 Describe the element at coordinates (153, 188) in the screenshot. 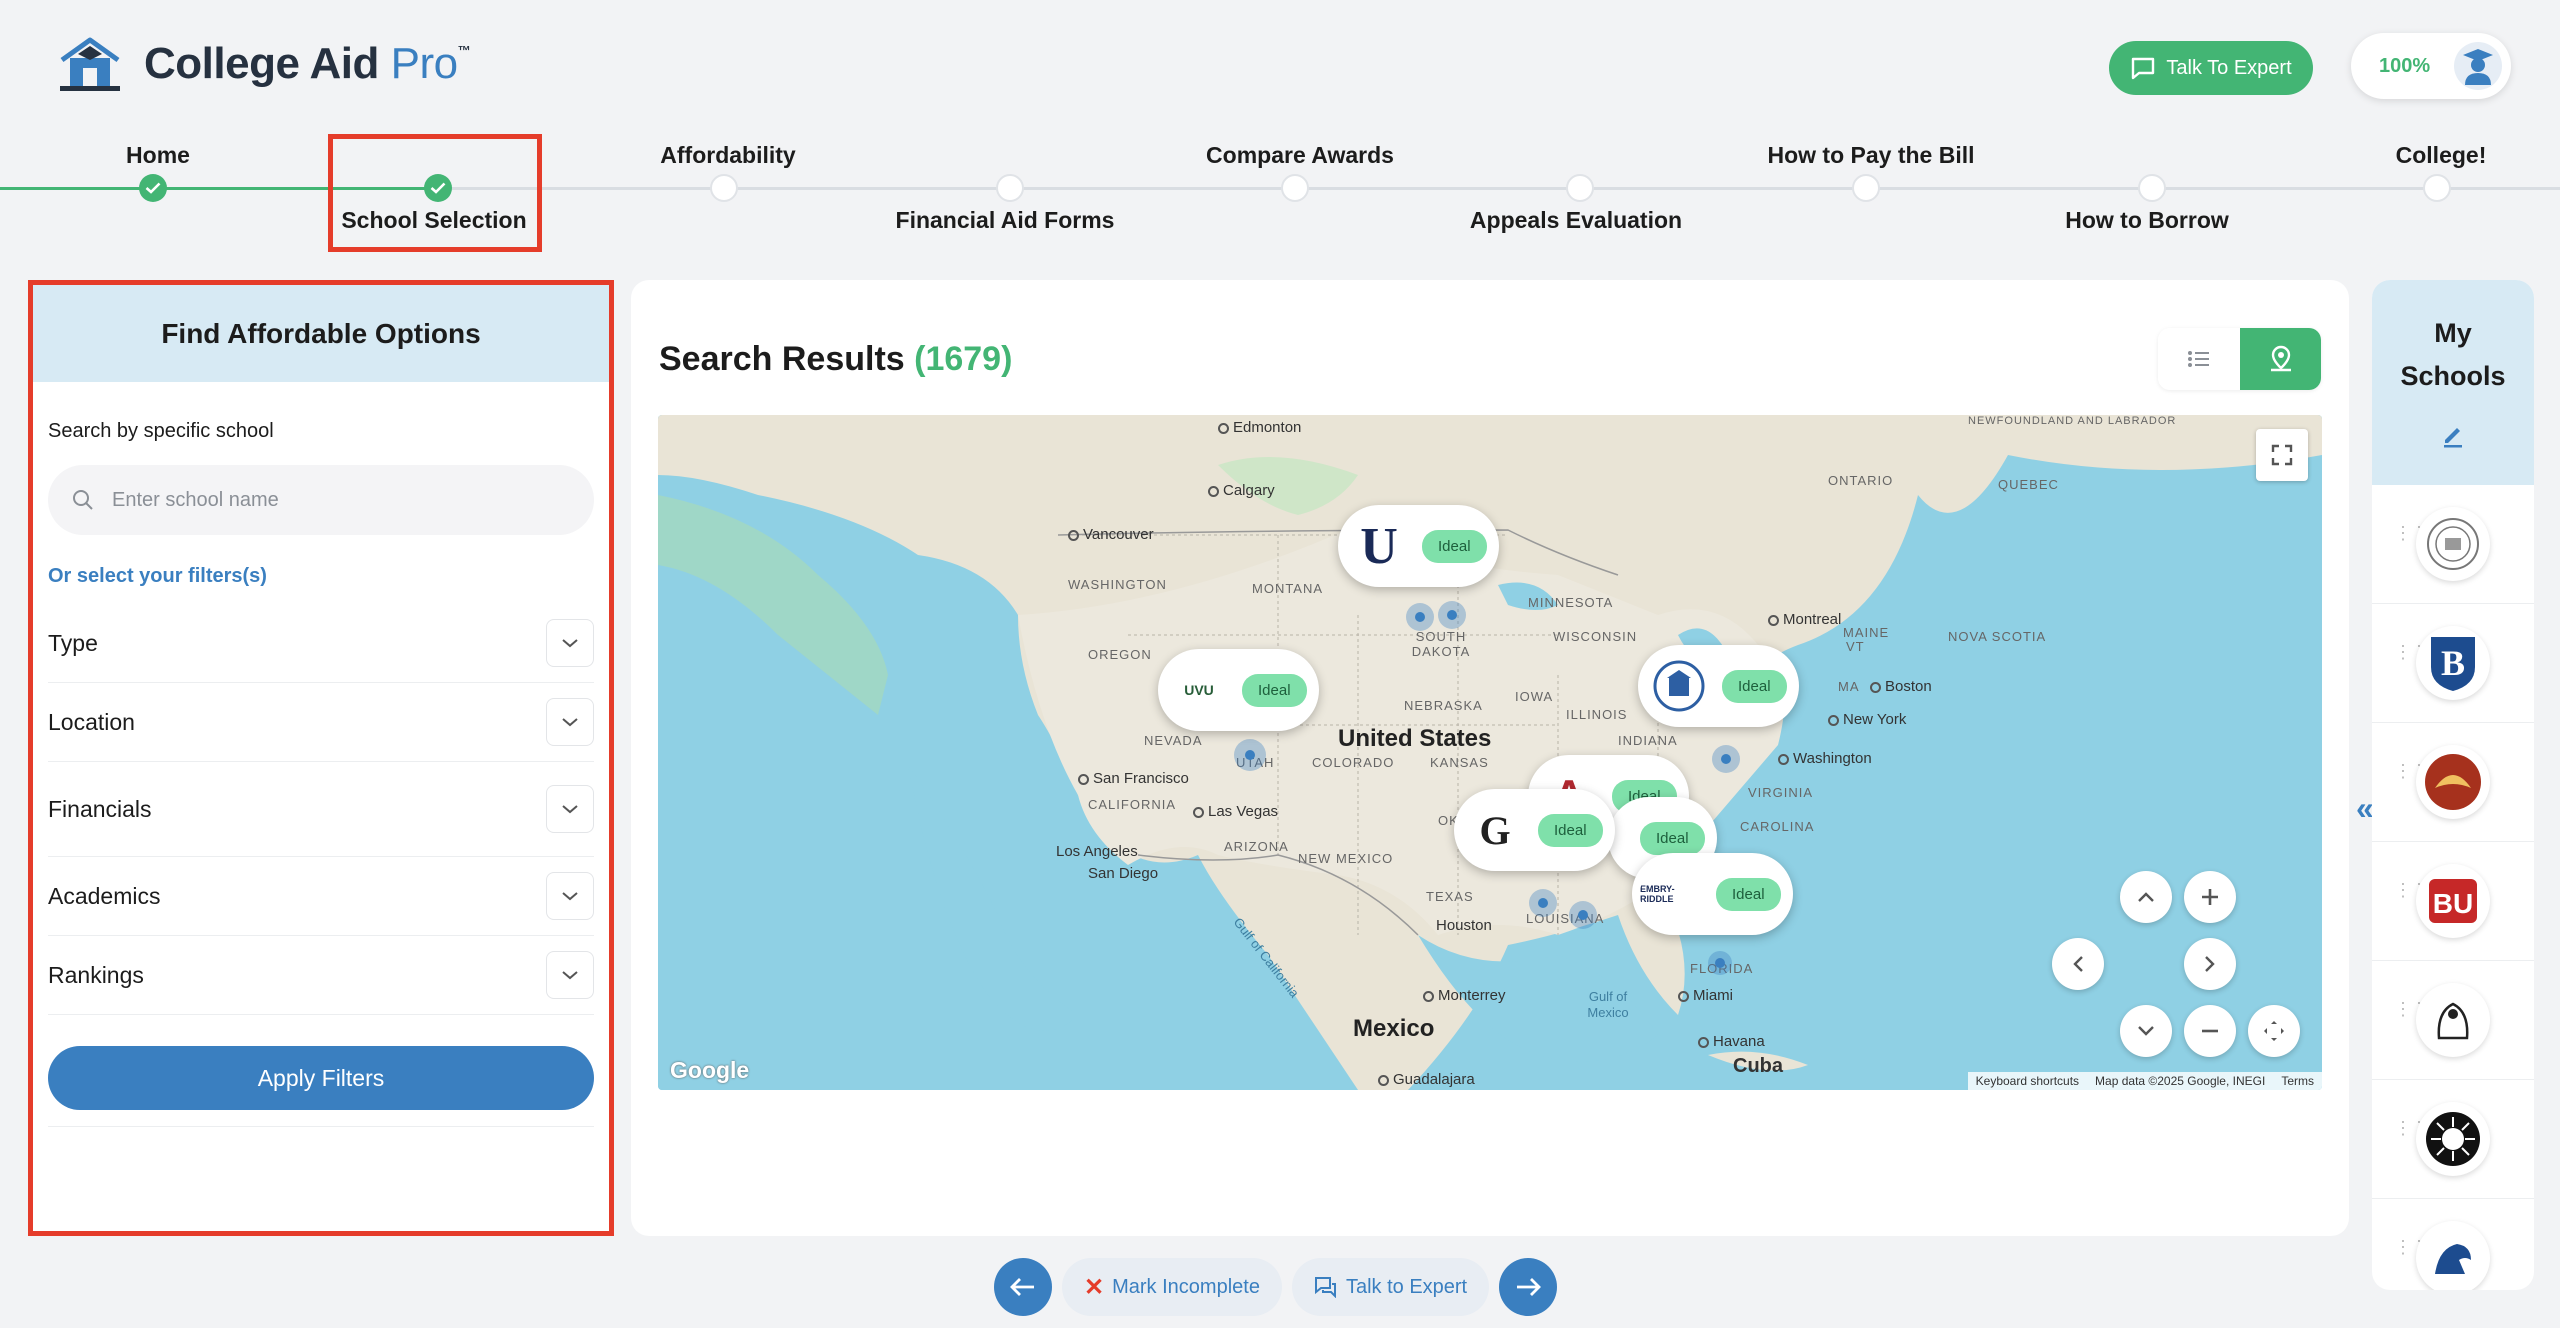

I see `step-home-check-icon` at that location.